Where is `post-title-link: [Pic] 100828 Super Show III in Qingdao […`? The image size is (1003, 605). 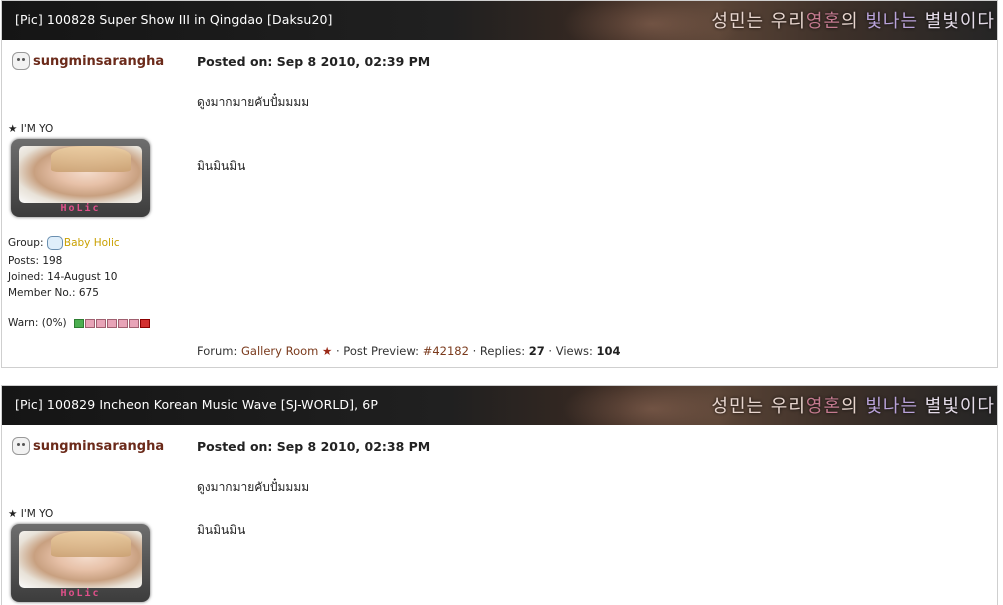
post-title-link: [Pic] 100828 Super Show III in Qingdao [… is located at coordinates (174, 19).